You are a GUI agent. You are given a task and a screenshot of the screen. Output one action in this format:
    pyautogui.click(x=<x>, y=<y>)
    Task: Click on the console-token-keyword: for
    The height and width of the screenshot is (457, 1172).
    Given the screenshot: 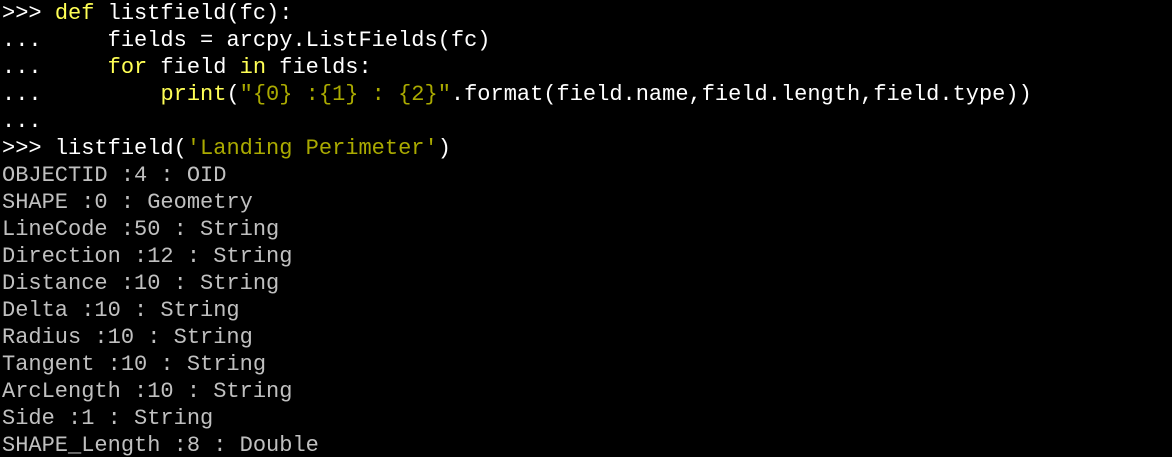 What is the action you would take?
    pyautogui.click(x=127, y=67)
    